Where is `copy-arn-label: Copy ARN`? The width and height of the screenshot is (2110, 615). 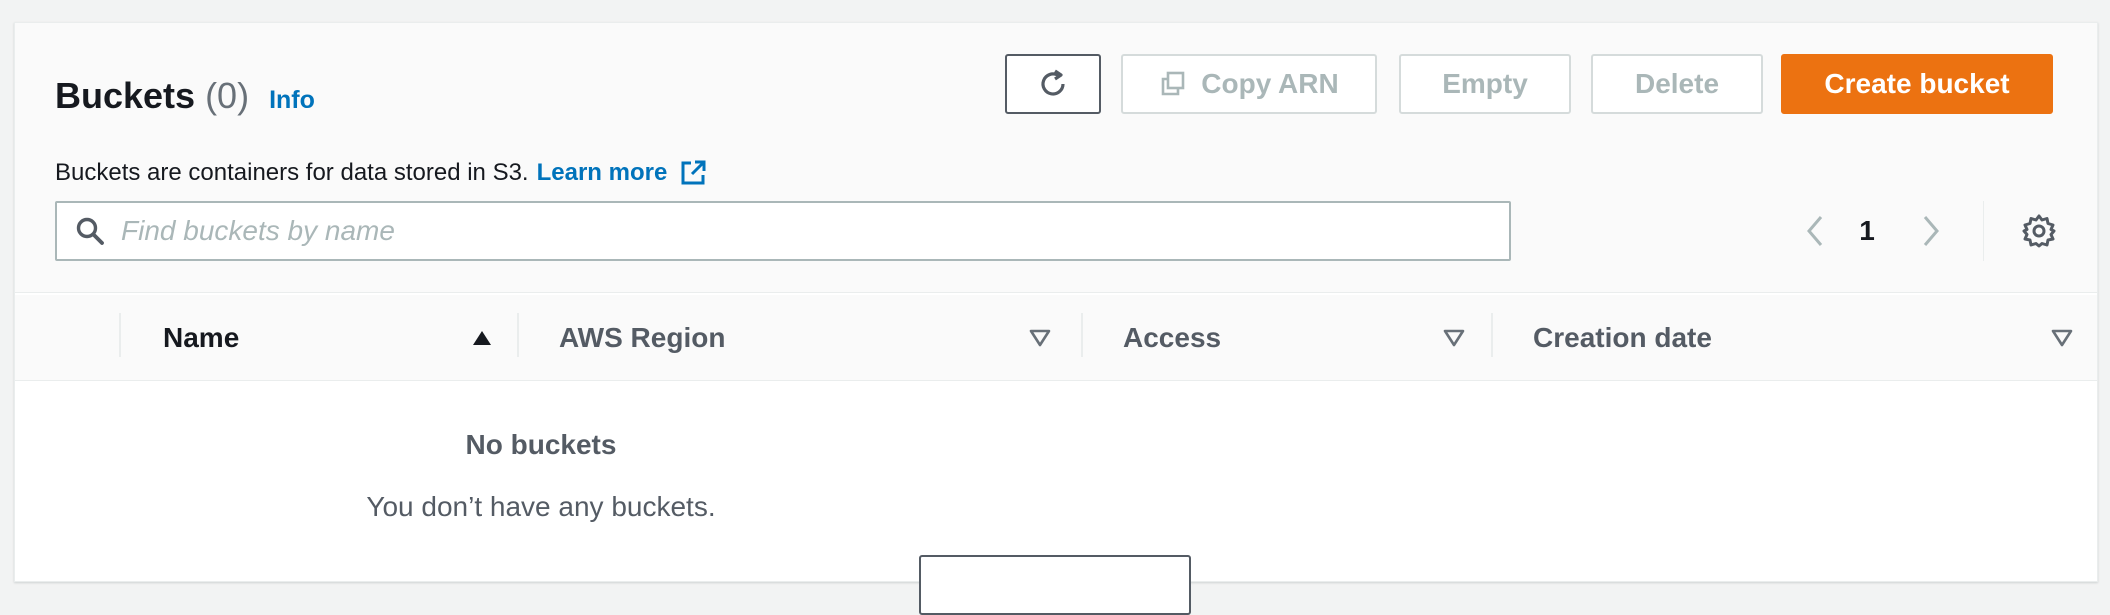
copy-arn-label: Copy ARN is located at coordinates (1270, 83).